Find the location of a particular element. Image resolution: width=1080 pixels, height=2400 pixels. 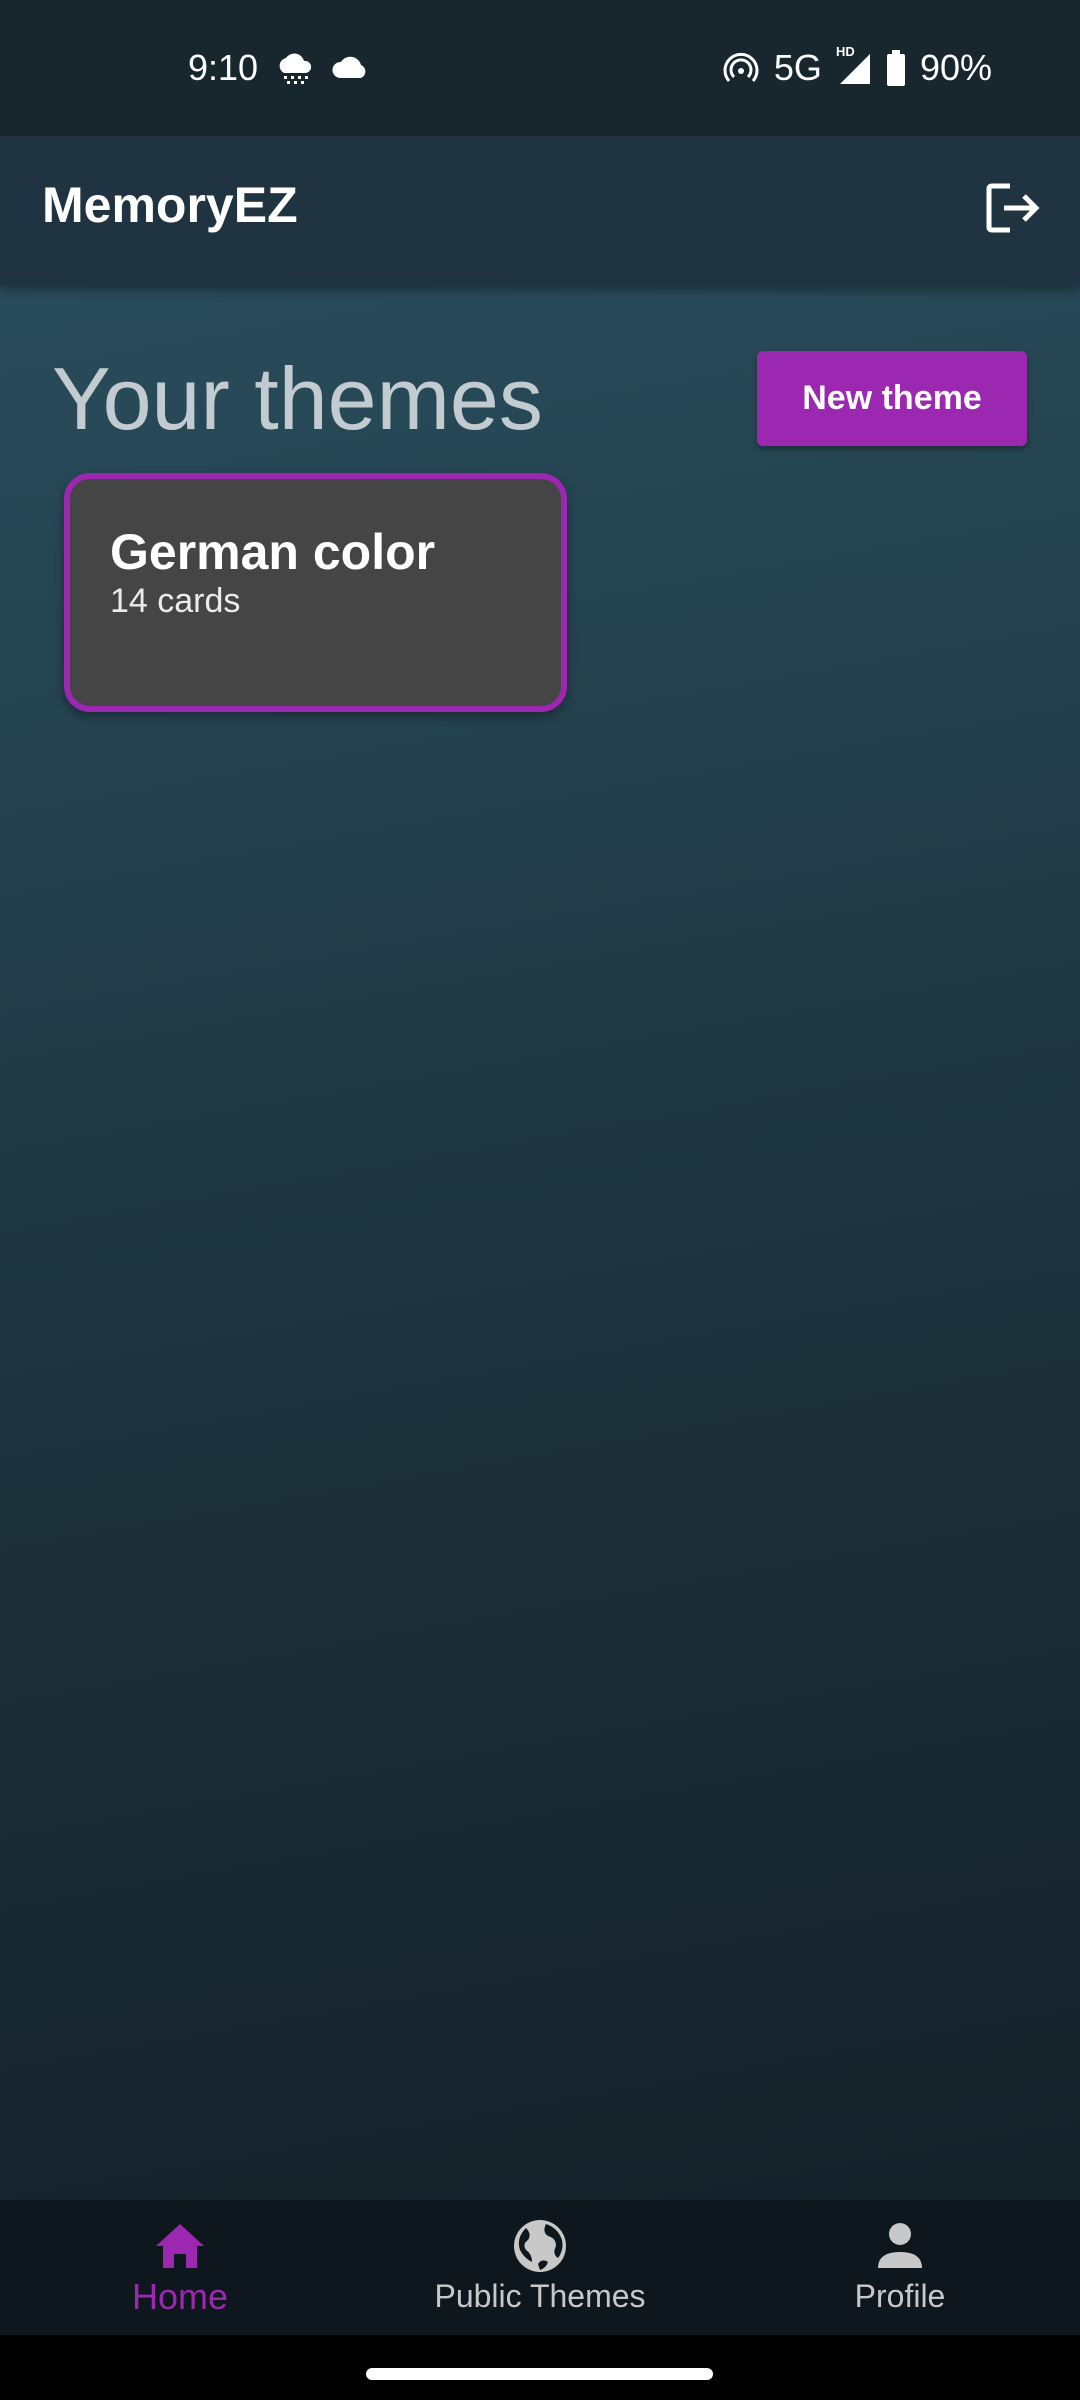

nav-item-home: Home is located at coordinates (180, 2267).